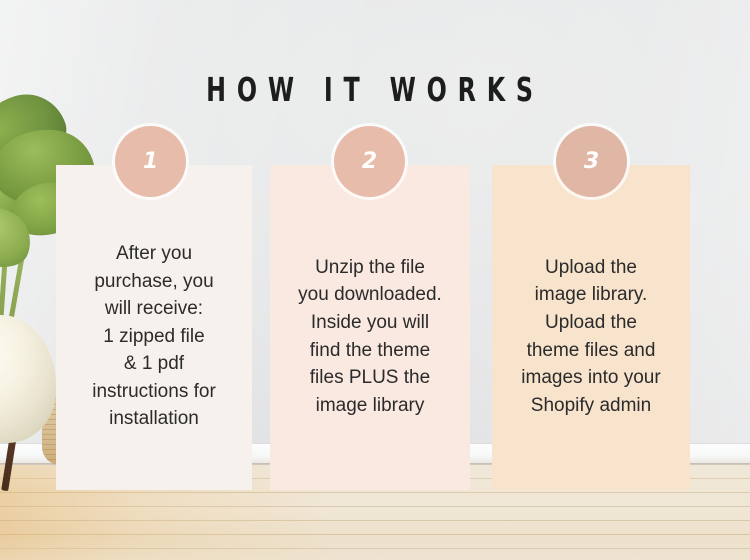 The image size is (750, 560). I want to click on step-badge-3: 3, so click(591, 161).